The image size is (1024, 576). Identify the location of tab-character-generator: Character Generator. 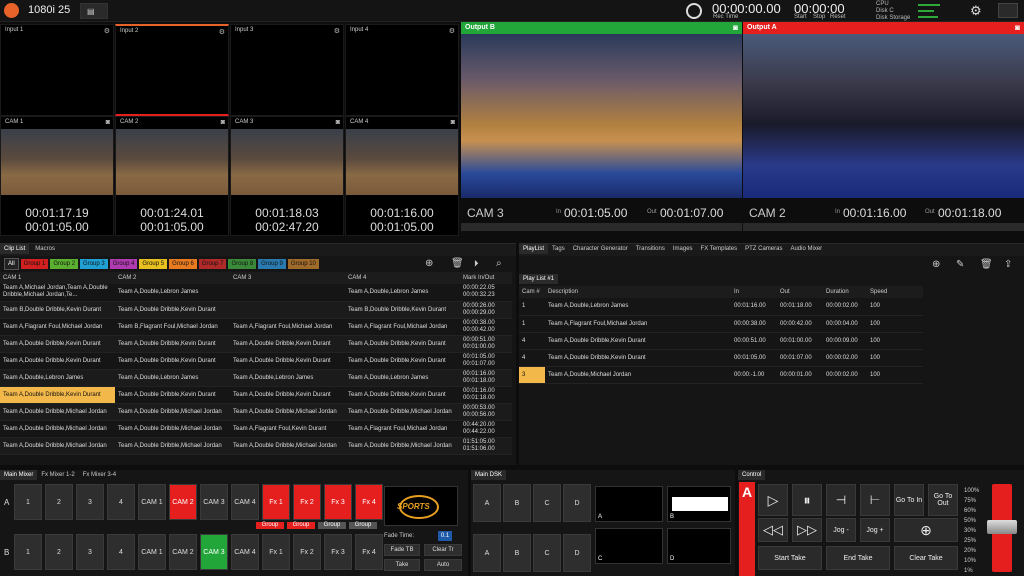
(600, 249).